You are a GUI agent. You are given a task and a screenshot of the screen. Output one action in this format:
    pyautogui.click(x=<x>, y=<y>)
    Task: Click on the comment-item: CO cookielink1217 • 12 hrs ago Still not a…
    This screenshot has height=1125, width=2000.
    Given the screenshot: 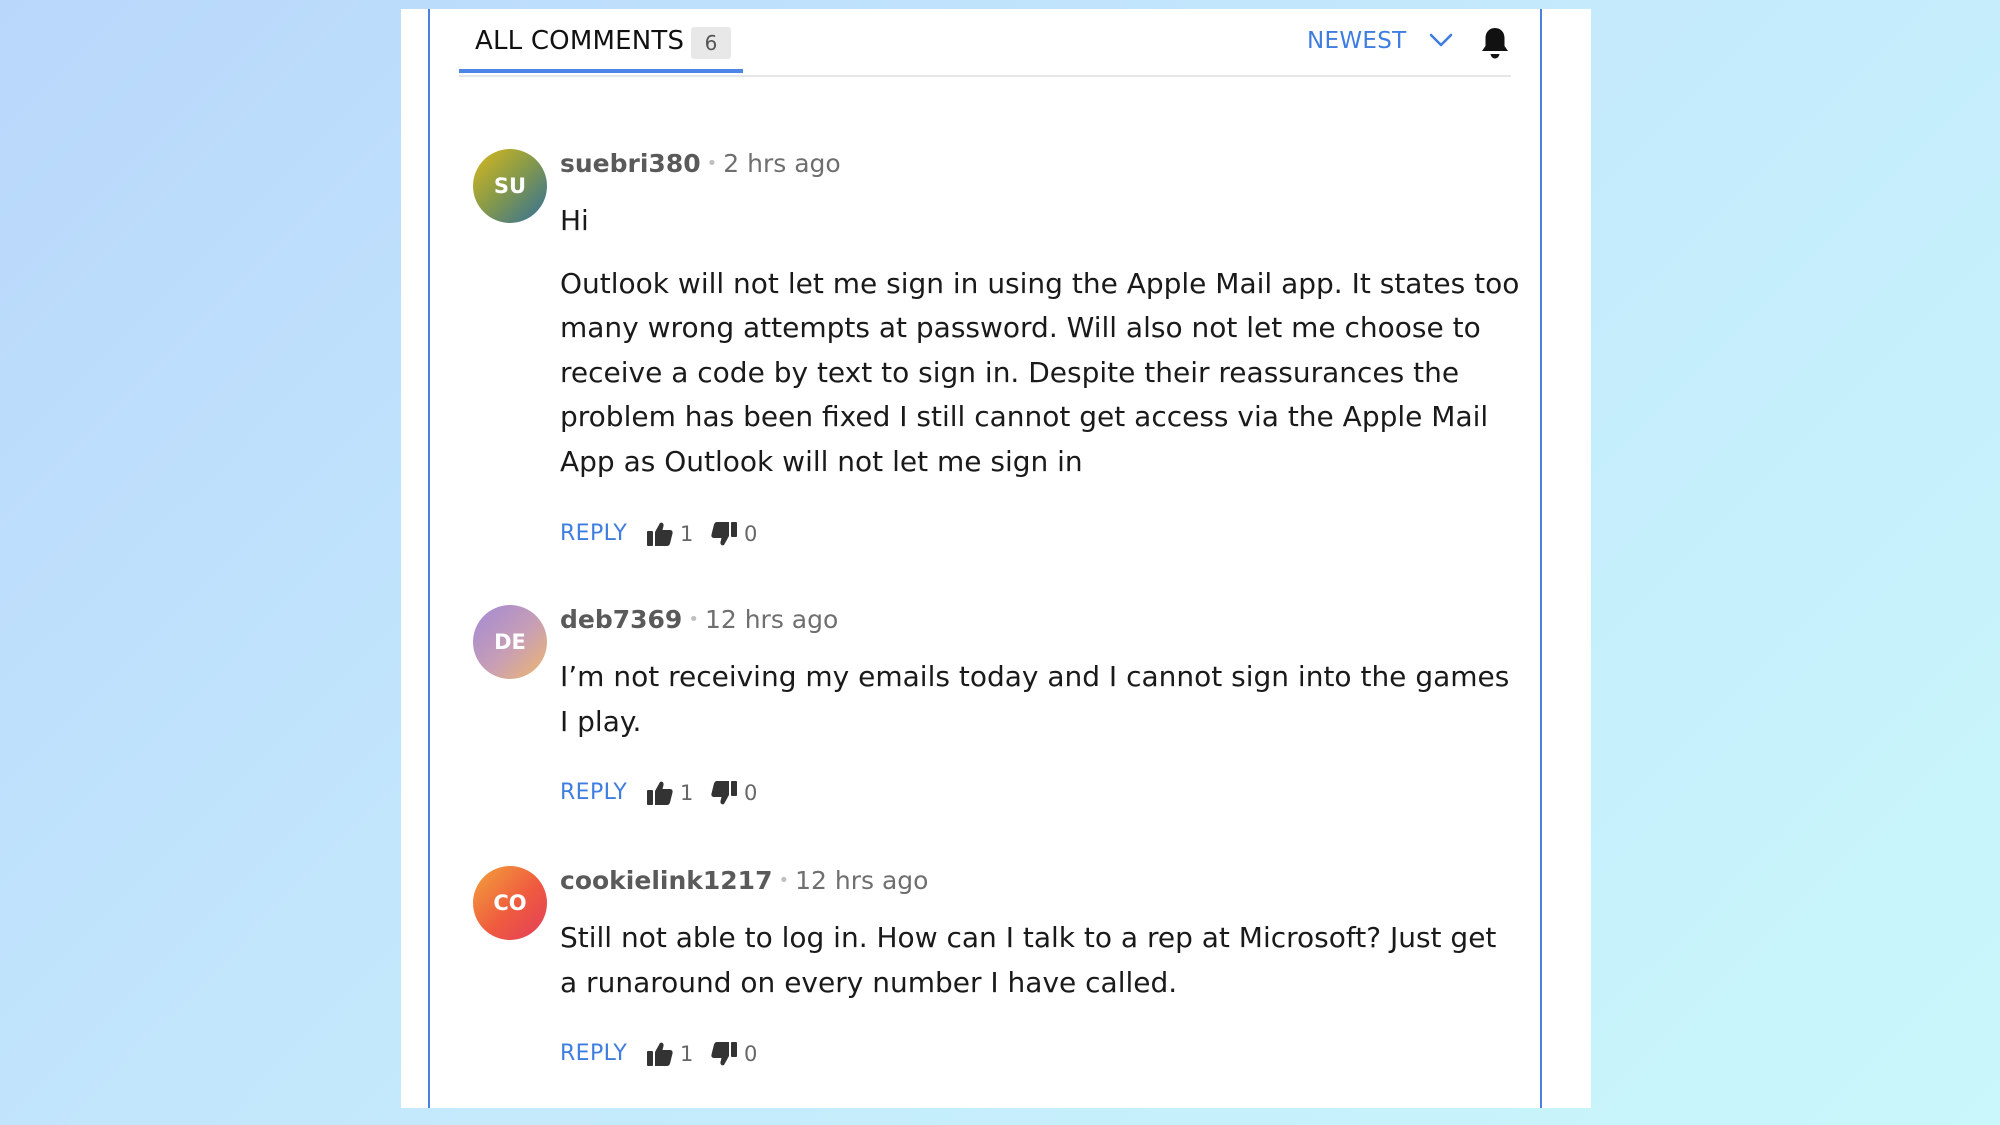 What is the action you would take?
    pyautogui.click(x=1003, y=971)
    